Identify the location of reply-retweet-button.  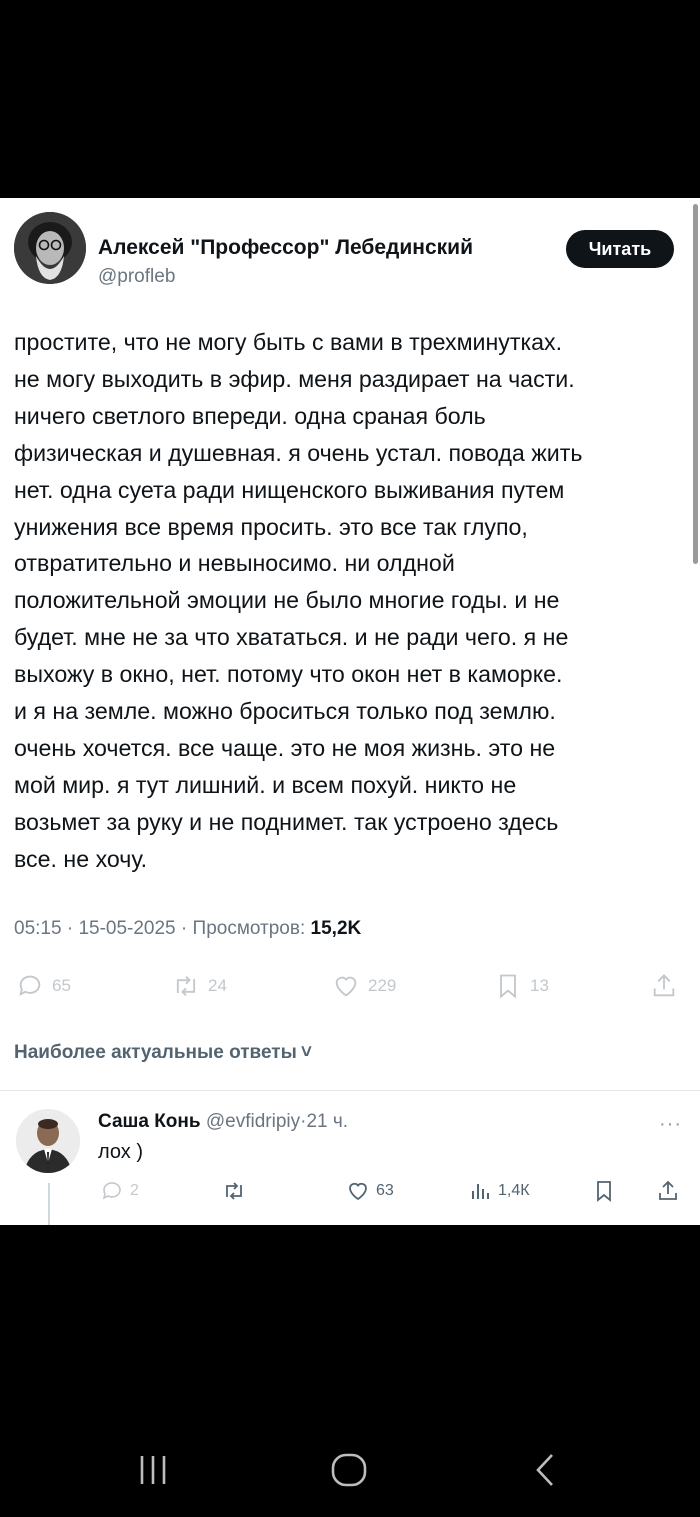
(237, 1191).